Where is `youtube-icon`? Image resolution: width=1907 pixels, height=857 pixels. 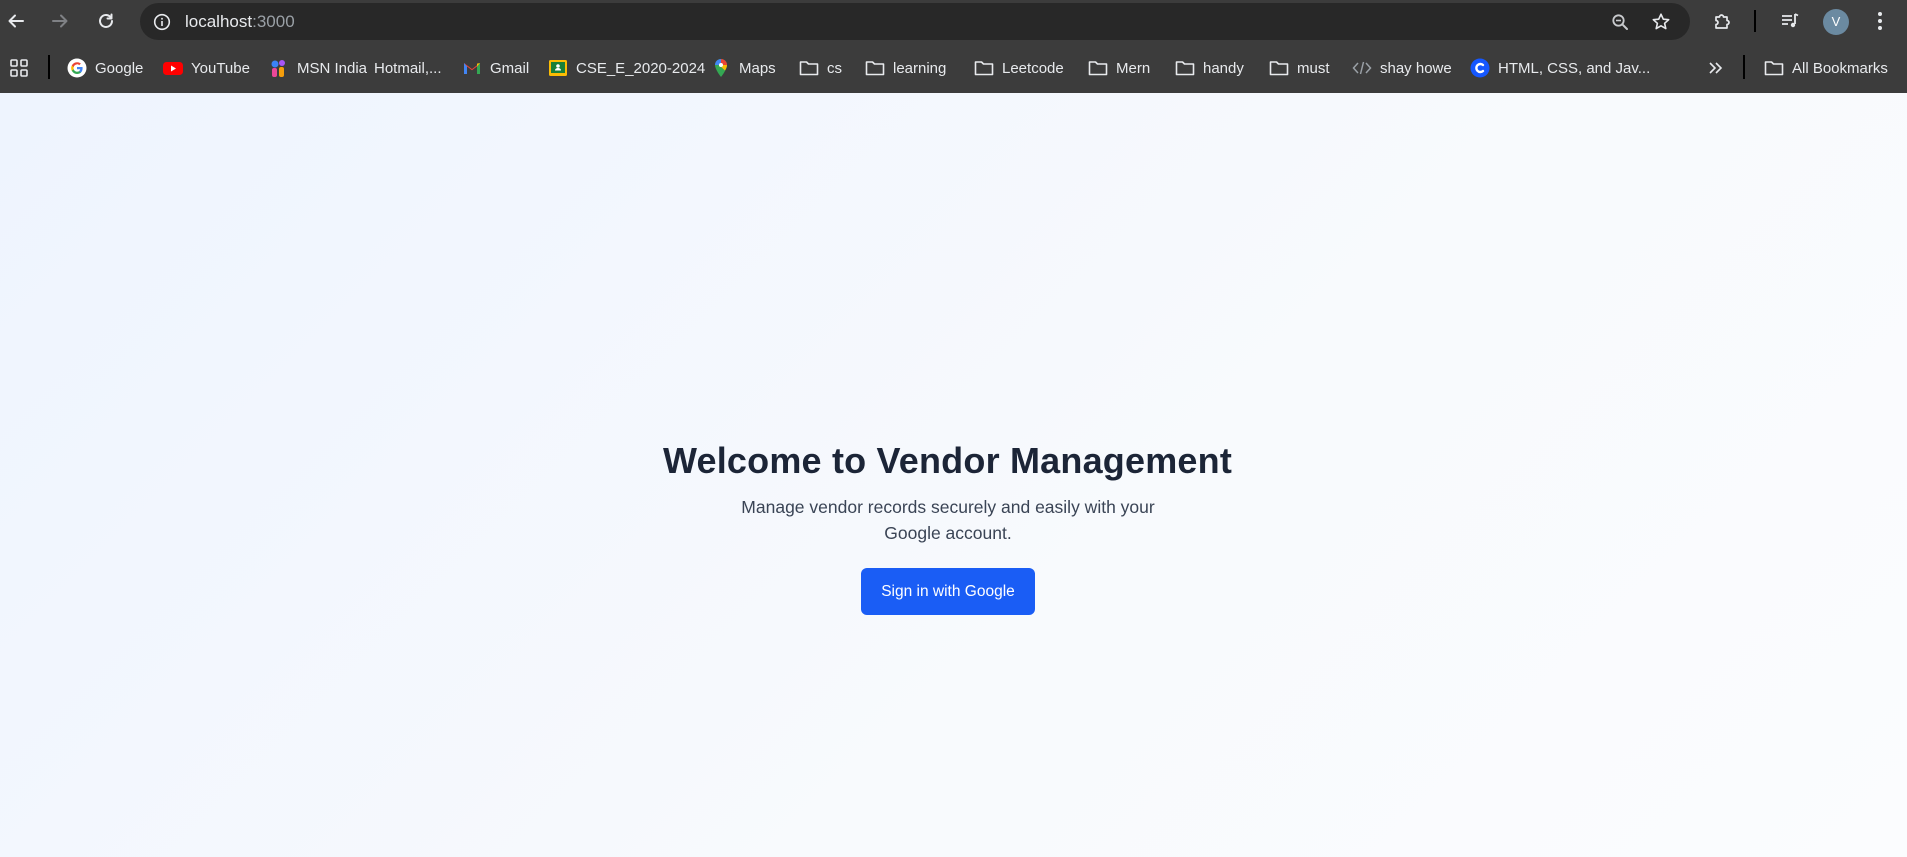
youtube-icon is located at coordinates (173, 68).